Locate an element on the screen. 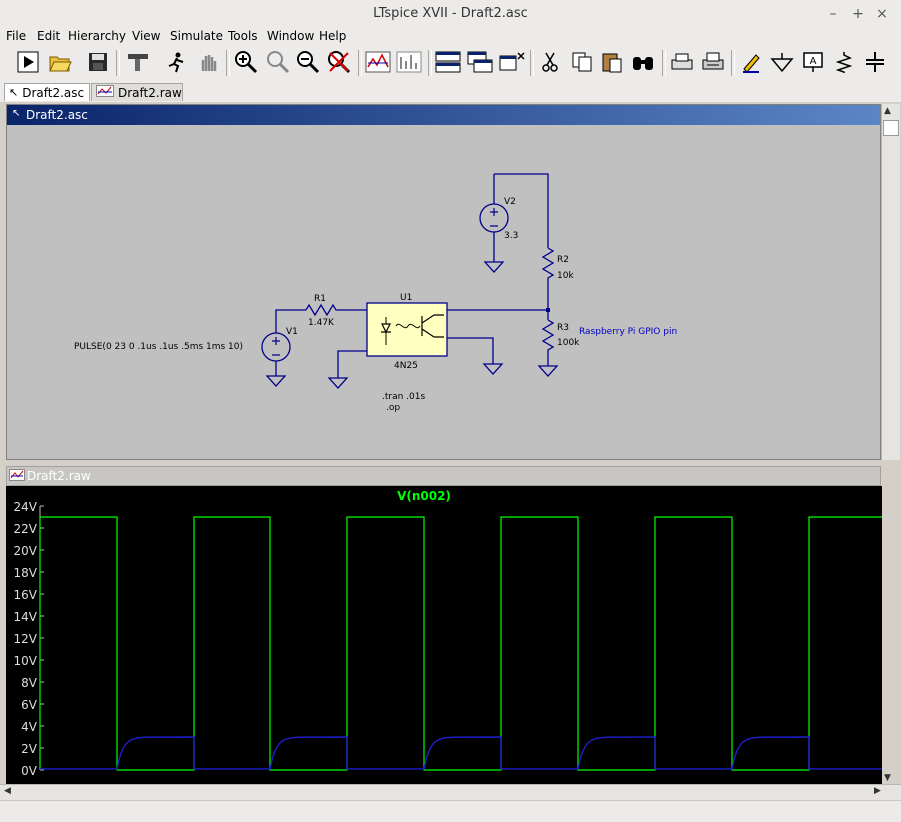 This screenshot has height=822, width=901. scroll-thumb is located at coordinates (891, 128).